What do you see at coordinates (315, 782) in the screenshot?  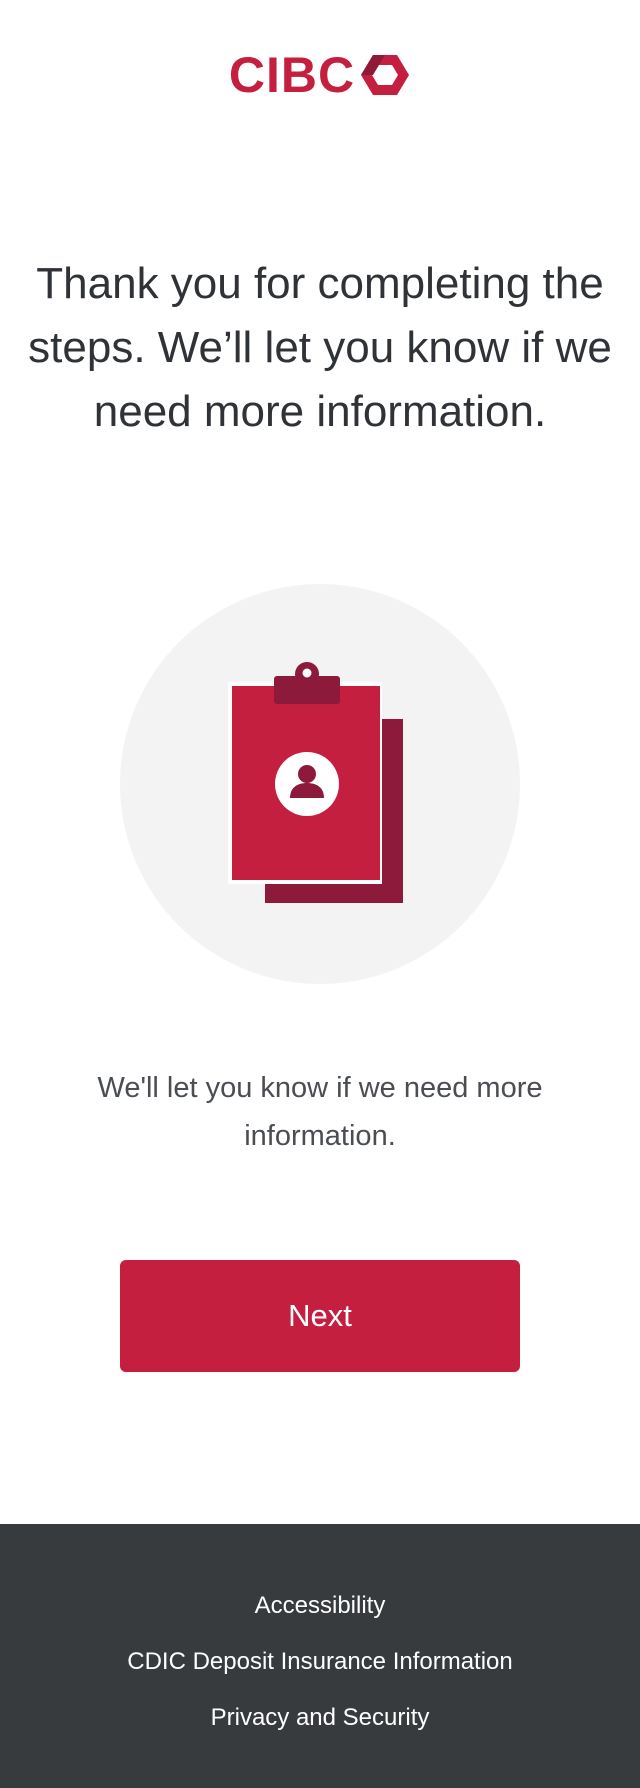 I see `clipboard-user-icon` at bounding box center [315, 782].